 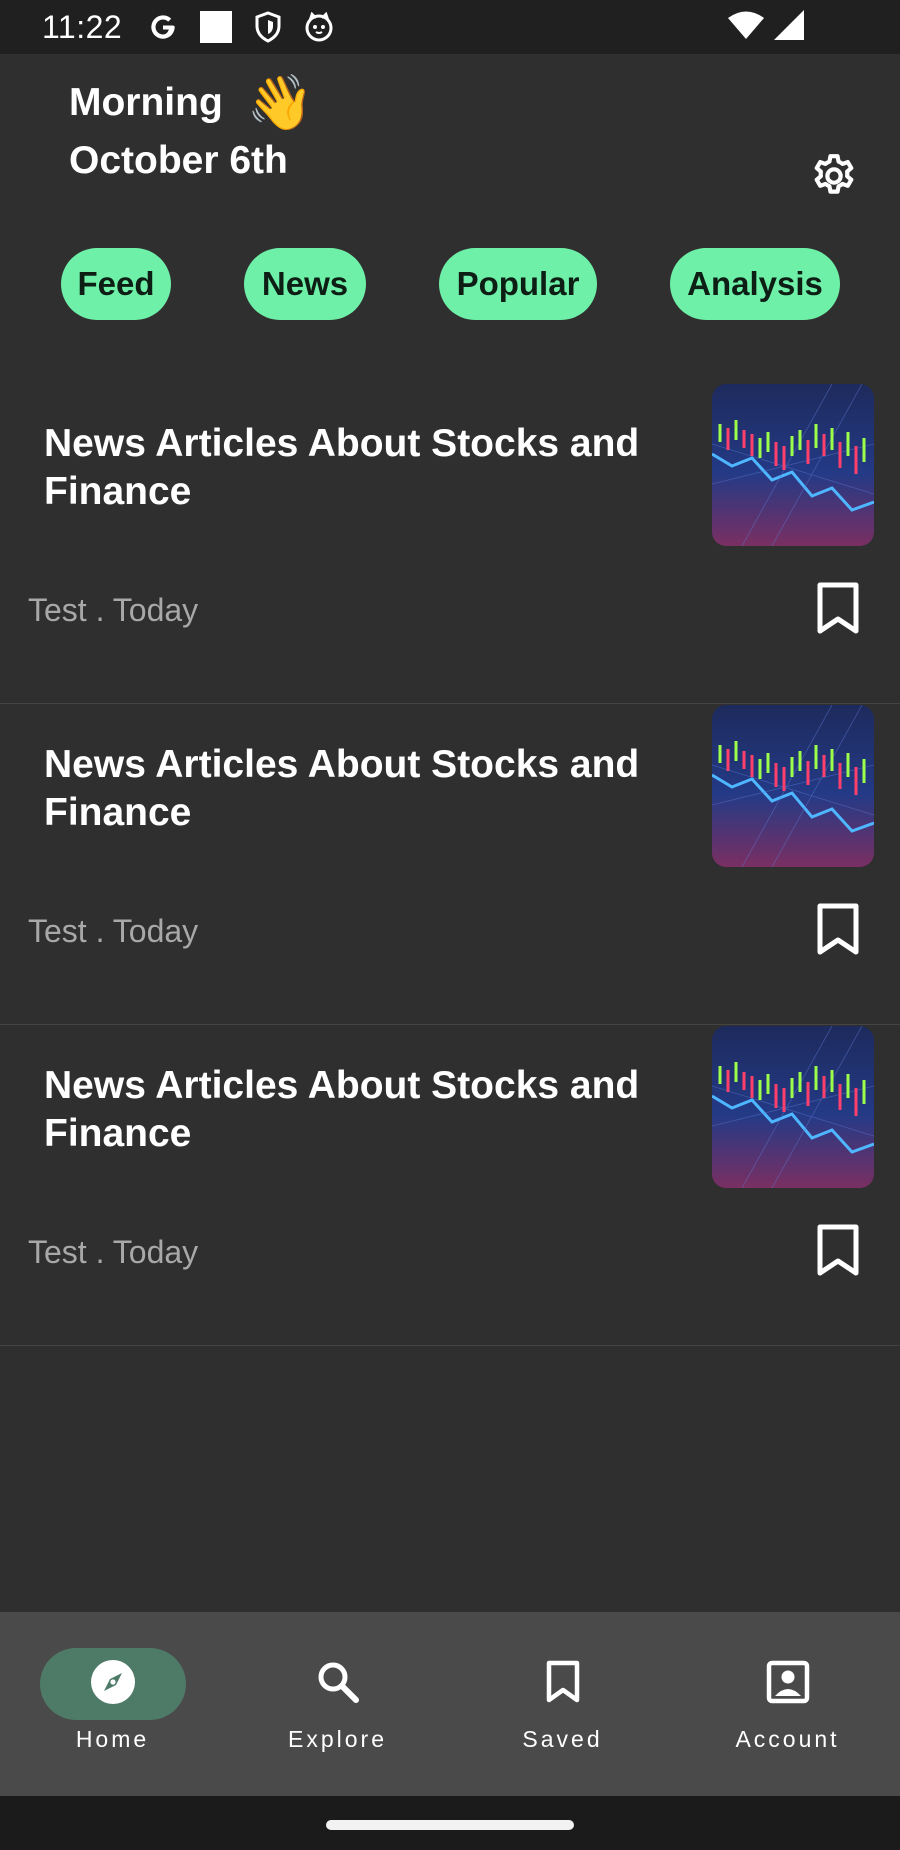 I want to click on chip-feed: Feed, so click(x=116, y=284).